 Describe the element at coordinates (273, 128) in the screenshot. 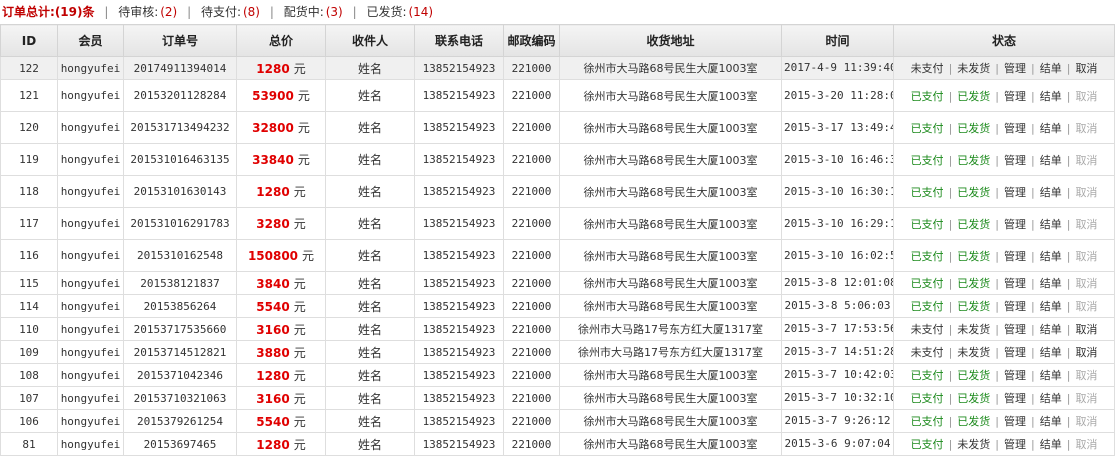

I see `price-amount: 32800` at that location.